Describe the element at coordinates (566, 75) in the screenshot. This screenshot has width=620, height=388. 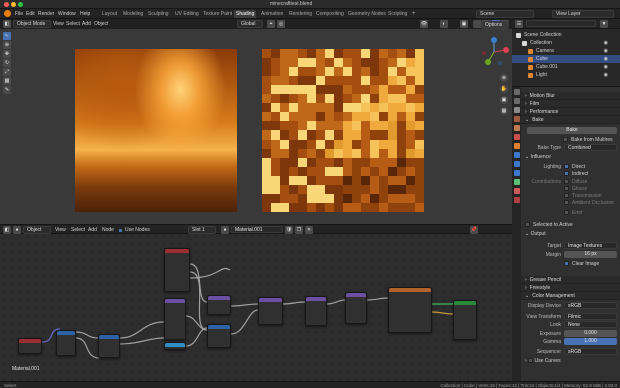
I see `outliner-item: Light ◉` at that location.